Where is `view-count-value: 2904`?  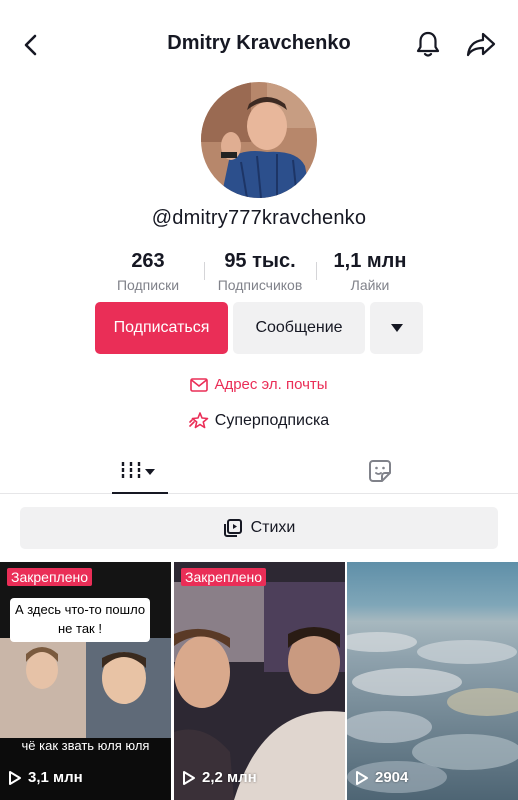 view-count-value: 2904 is located at coordinates (392, 777).